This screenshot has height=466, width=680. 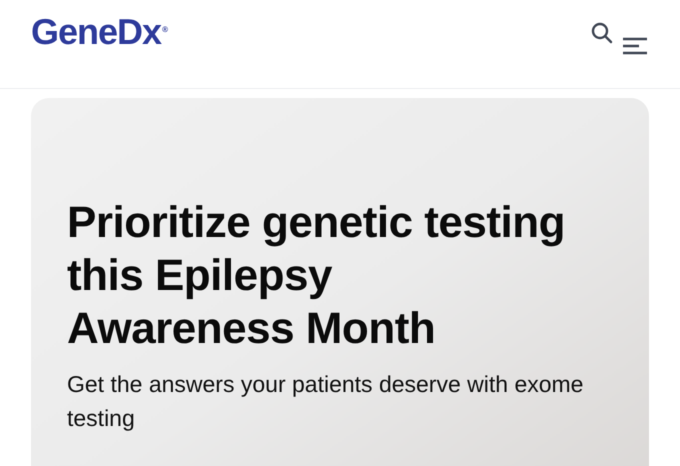 What do you see at coordinates (602, 33) in the screenshot?
I see `search-icon` at bounding box center [602, 33].